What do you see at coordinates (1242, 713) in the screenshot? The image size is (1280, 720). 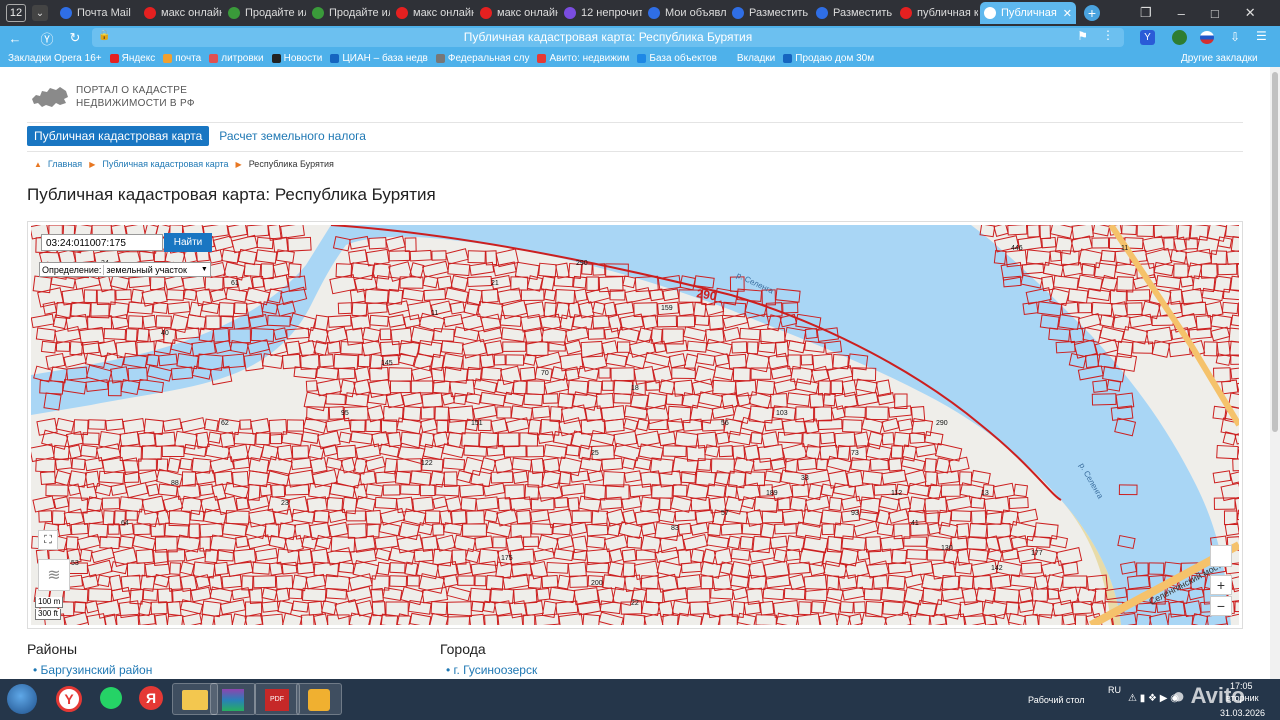 I see `clock-date: 31.03.2026` at bounding box center [1242, 713].